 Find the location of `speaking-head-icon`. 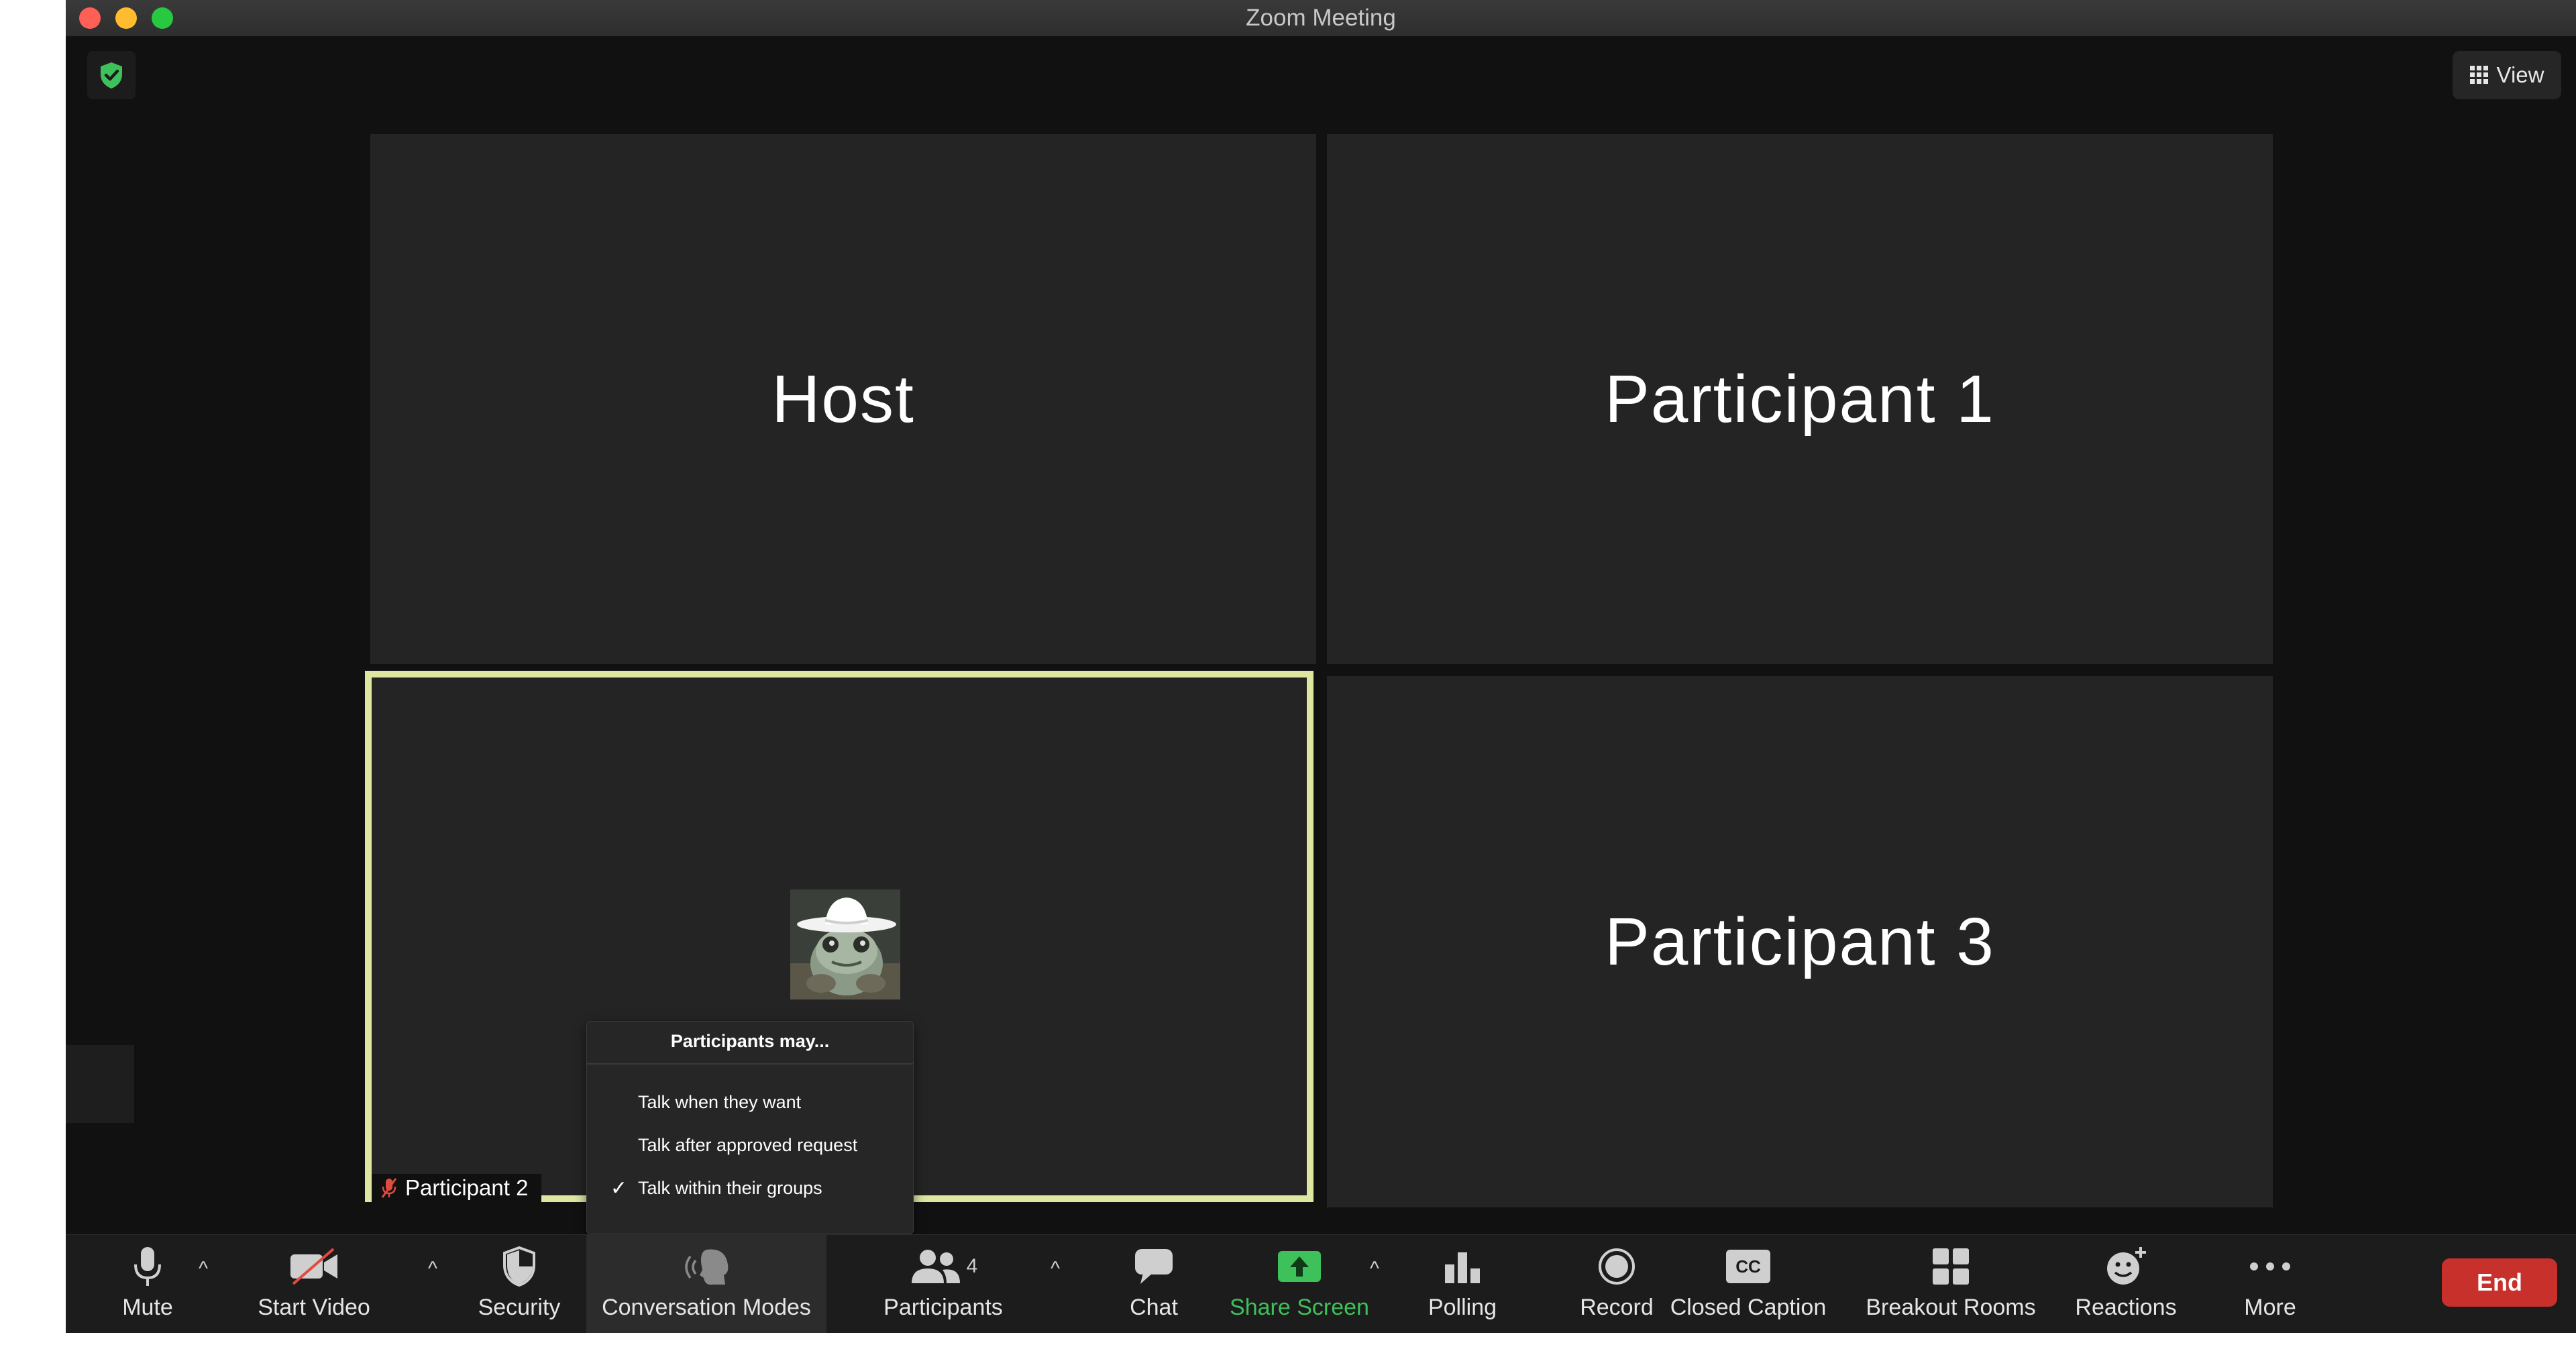

speaking-head-icon is located at coordinates (707, 1267).